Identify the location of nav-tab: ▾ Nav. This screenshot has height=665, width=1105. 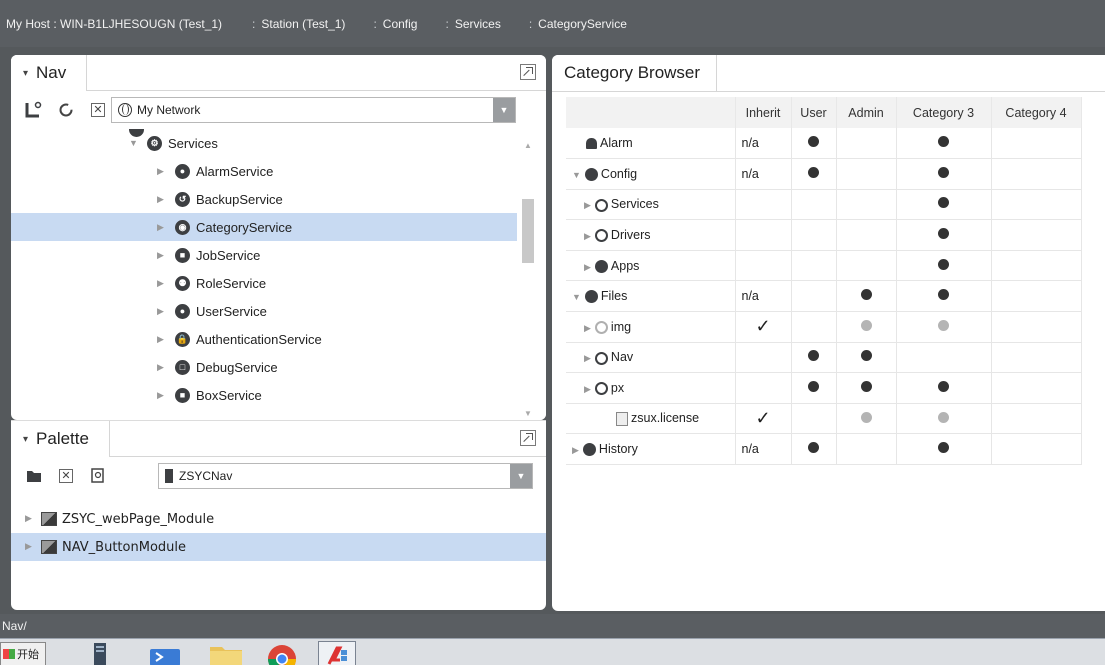
(49, 73).